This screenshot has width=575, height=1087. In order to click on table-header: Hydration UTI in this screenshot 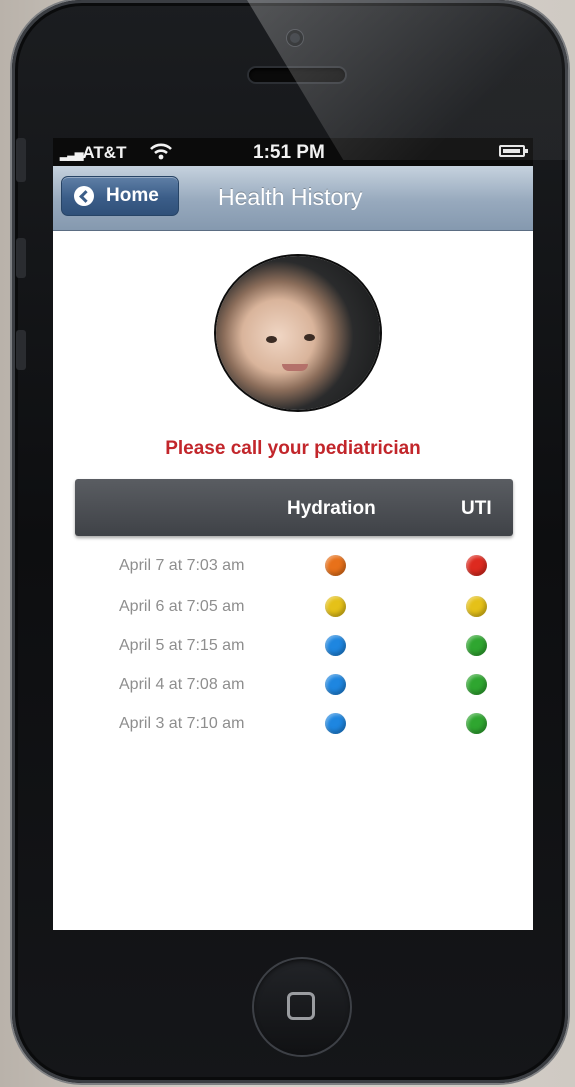, I will do `click(294, 507)`.